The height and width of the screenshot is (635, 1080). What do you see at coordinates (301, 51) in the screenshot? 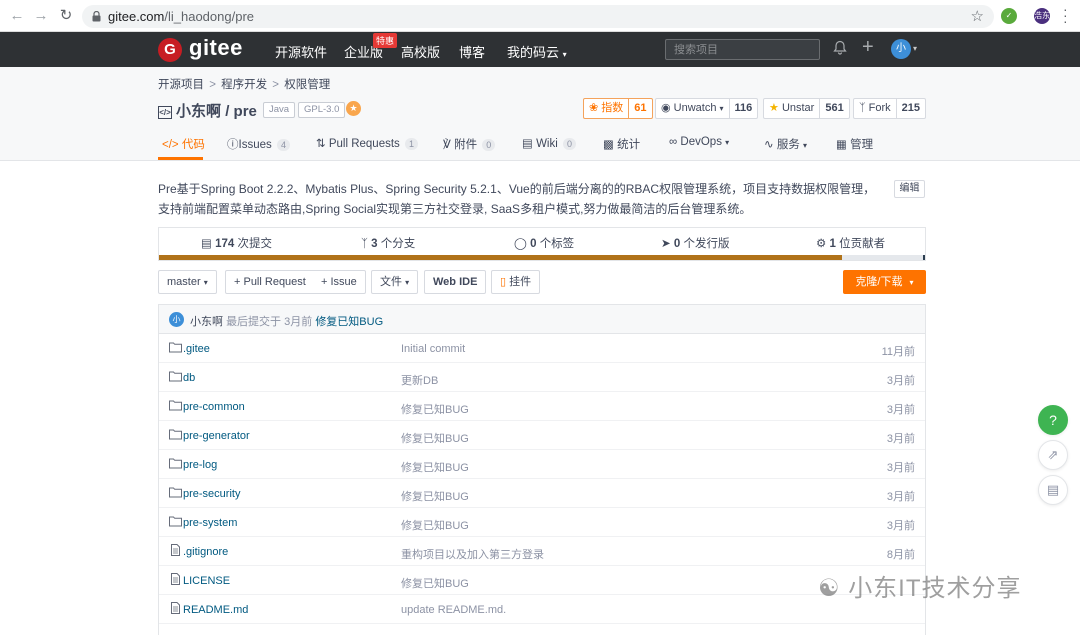
I see `nav-open-source: 开源软件` at bounding box center [301, 51].